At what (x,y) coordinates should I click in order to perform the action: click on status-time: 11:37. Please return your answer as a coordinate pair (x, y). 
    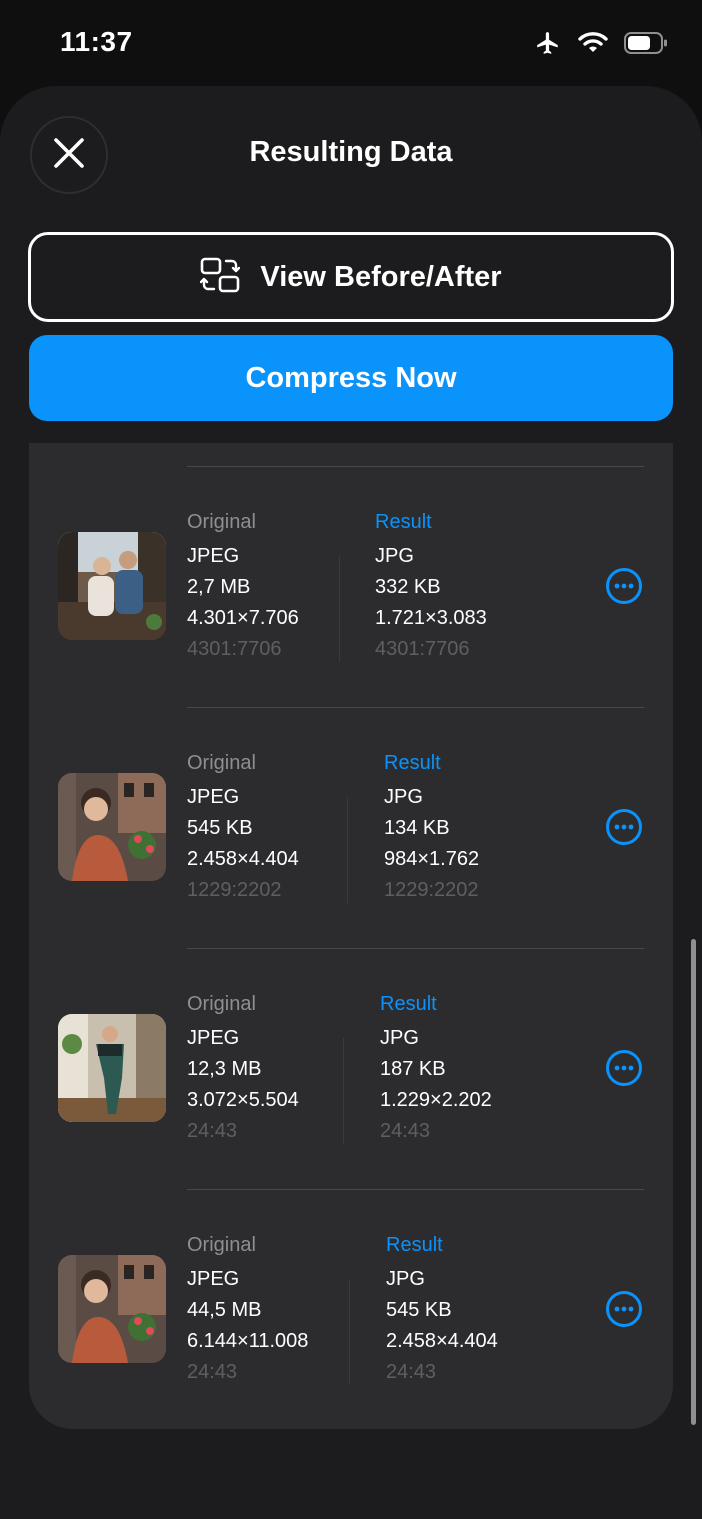
    Looking at the image, I should click on (96, 41).